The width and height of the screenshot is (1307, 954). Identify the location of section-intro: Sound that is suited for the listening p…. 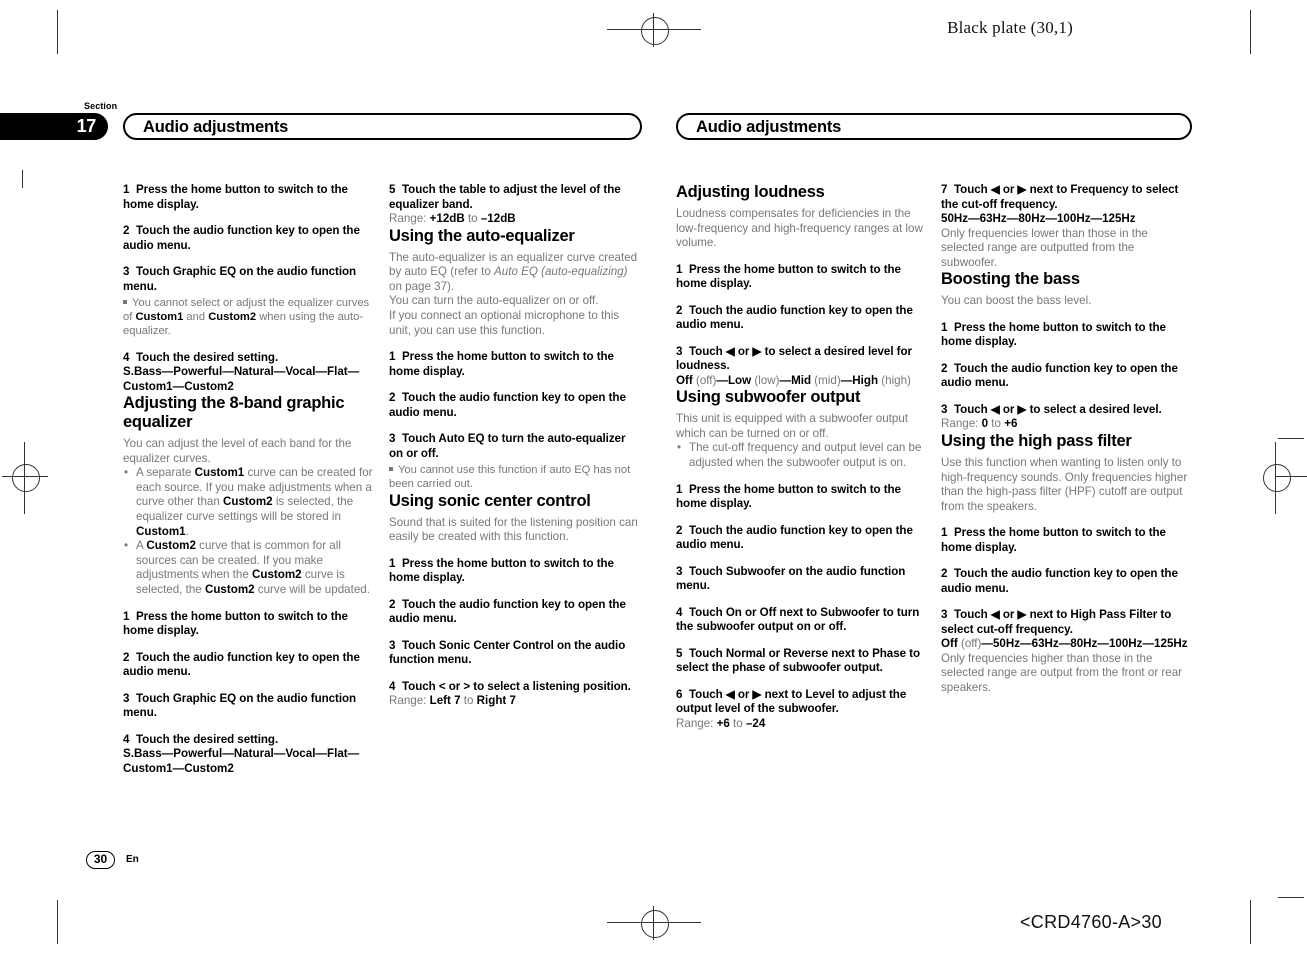
(513, 529).